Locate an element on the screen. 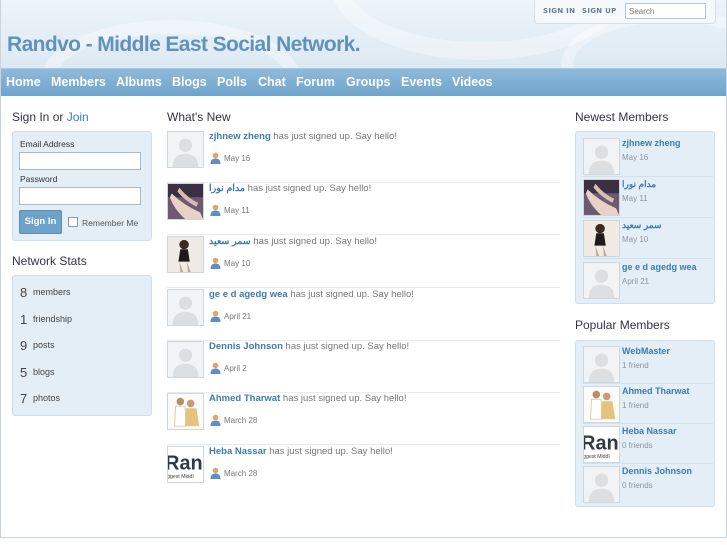 Image resolution: width=727 pixels, height=545 pixels. nav-groups: Groups is located at coordinates (368, 82).